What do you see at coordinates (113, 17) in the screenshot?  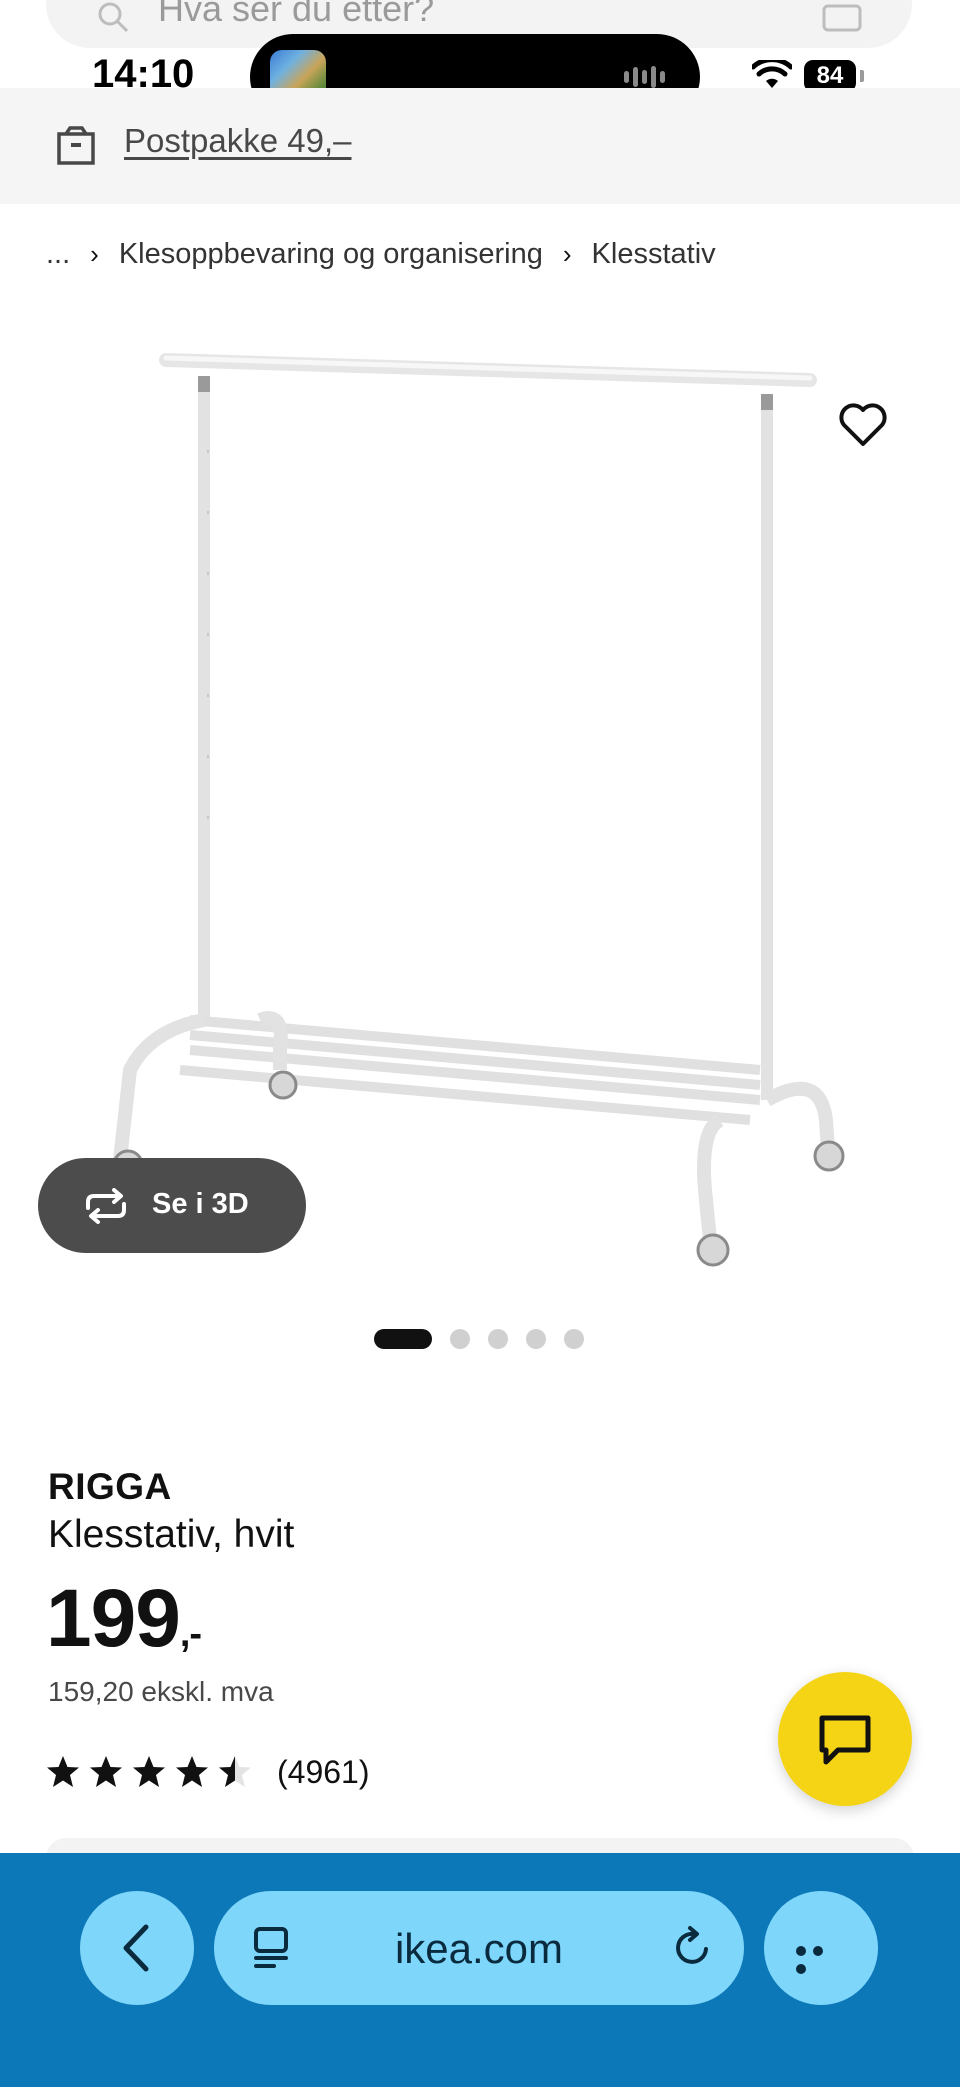 I see `search-icon` at bounding box center [113, 17].